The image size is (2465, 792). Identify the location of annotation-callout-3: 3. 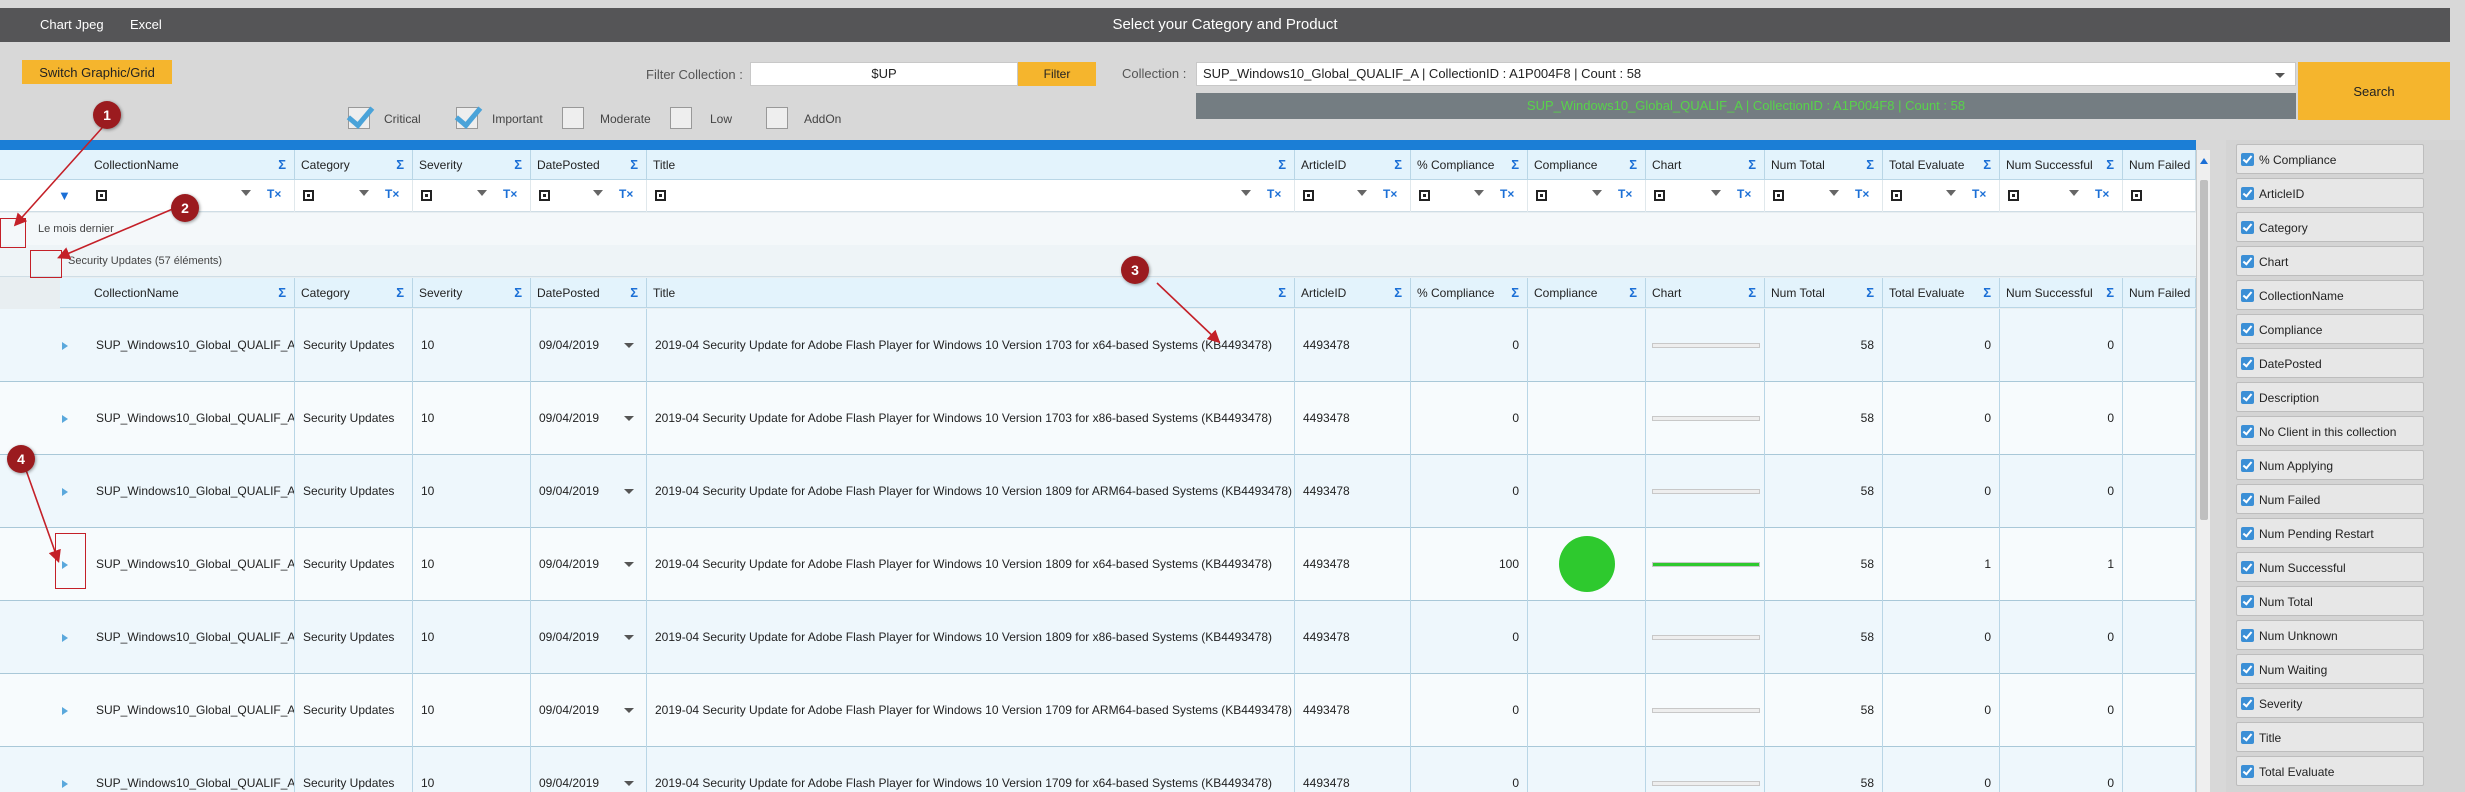
(1135, 270).